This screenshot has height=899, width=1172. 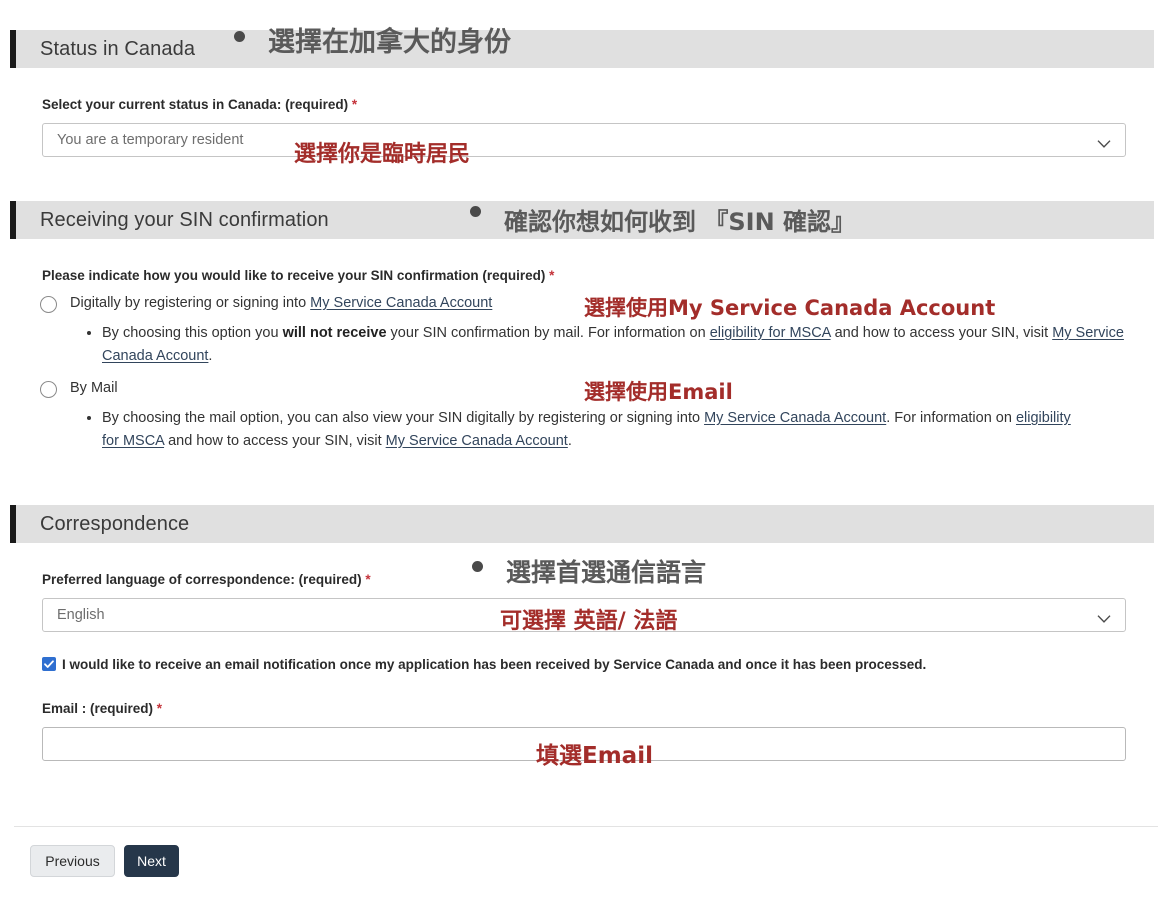 I want to click on section-header-receiving: Receiving your SIN confirmation, so click(x=582, y=220).